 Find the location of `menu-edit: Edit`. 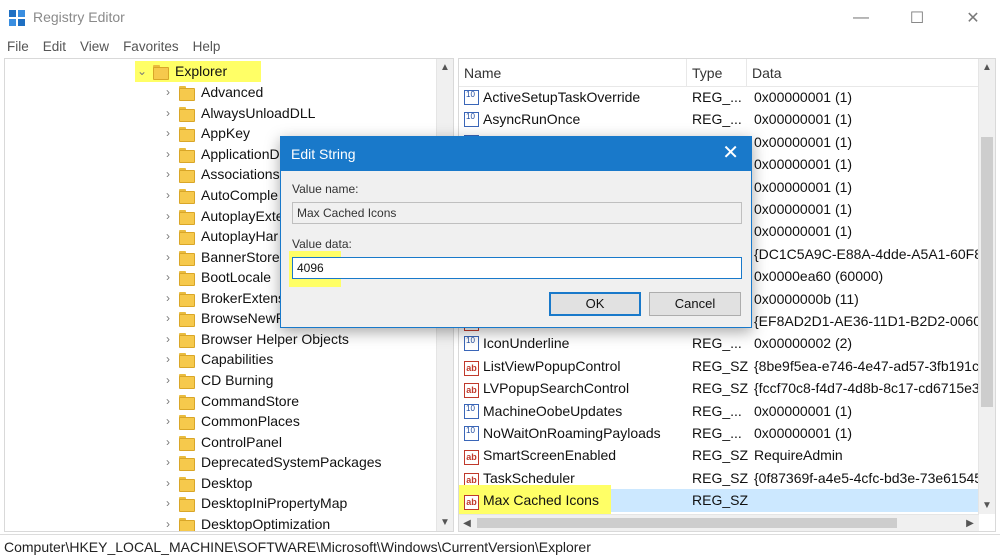

menu-edit: Edit is located at coordinates (54, 47).